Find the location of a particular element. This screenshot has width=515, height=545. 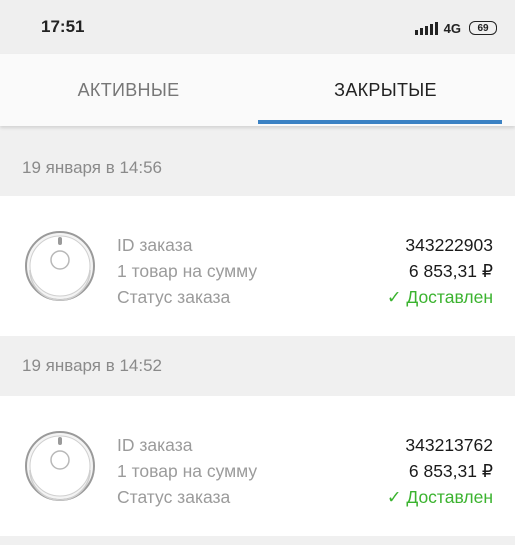

order-values: 343213762 6 853,31 ₽ ✓ Доставлен is located at coordinates (440, 471).